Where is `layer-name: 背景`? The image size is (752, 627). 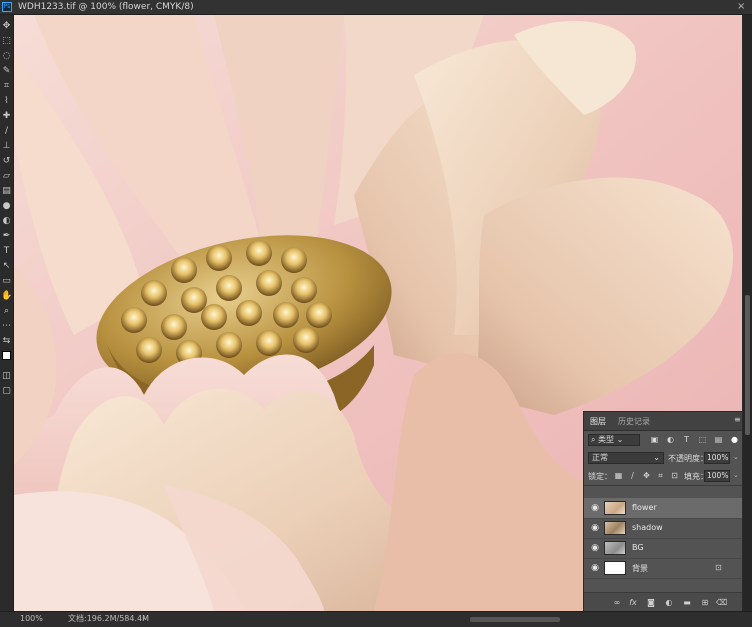 layer-name: 背景 is located at coordinates (640, 568).